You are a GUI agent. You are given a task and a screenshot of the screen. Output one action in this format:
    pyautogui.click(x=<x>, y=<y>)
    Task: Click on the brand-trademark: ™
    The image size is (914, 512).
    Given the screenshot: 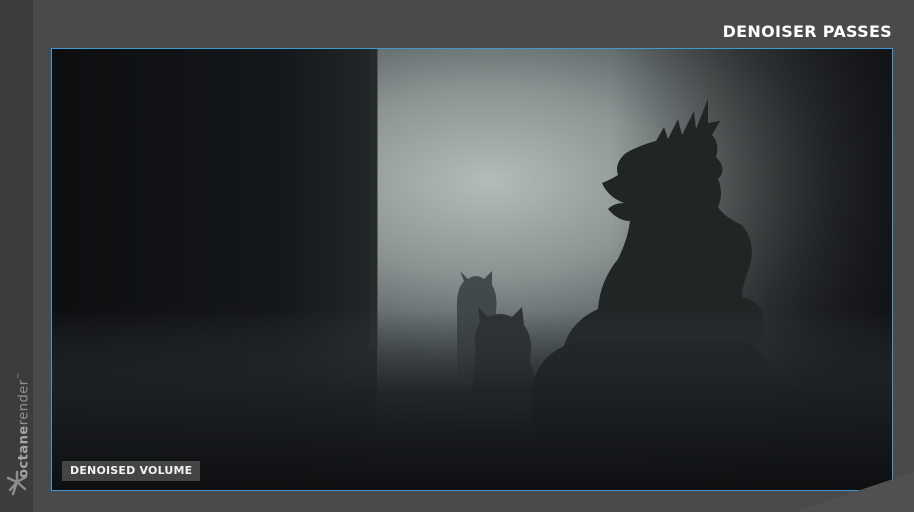 What is the action you would take?
    pyautogui.click(x=20, y=375)
    